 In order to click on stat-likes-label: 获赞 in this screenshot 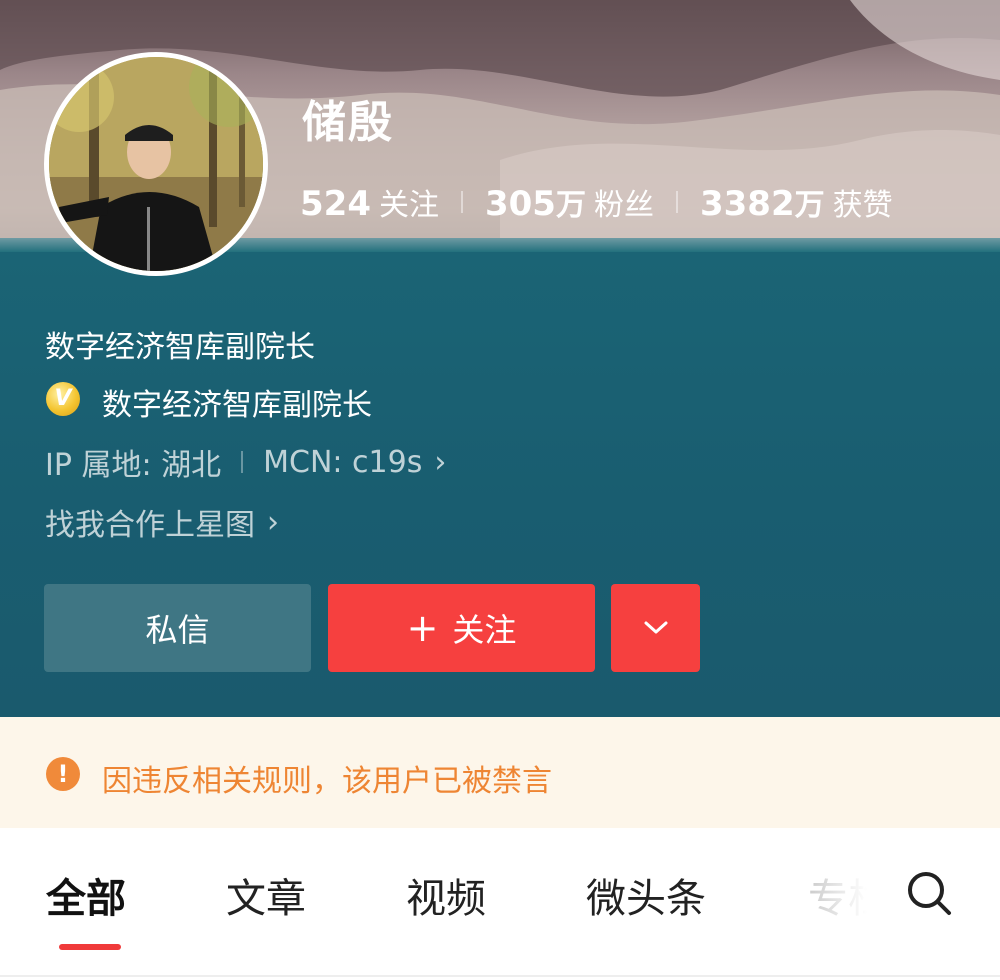, I will do `click(862, 205)`.